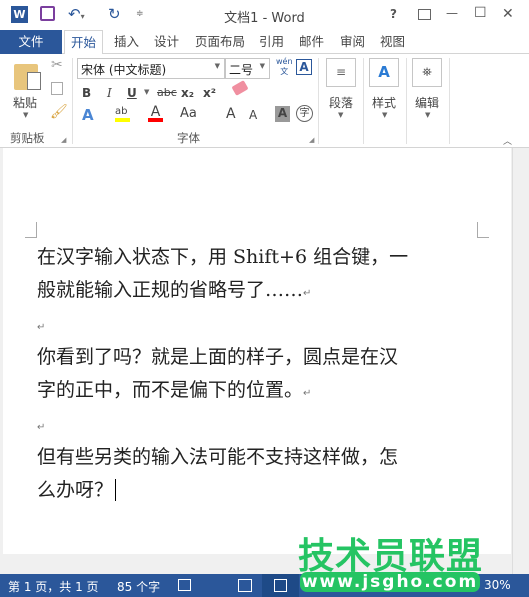  I want to click on vertical-scrollbar, so click(520, 361).